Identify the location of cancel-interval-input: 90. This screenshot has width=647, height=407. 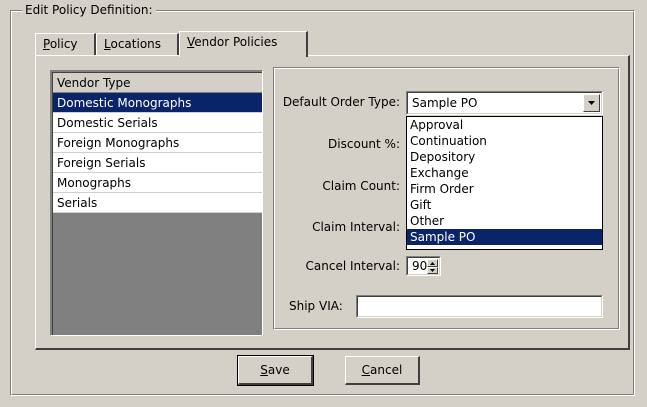
(419, 266).